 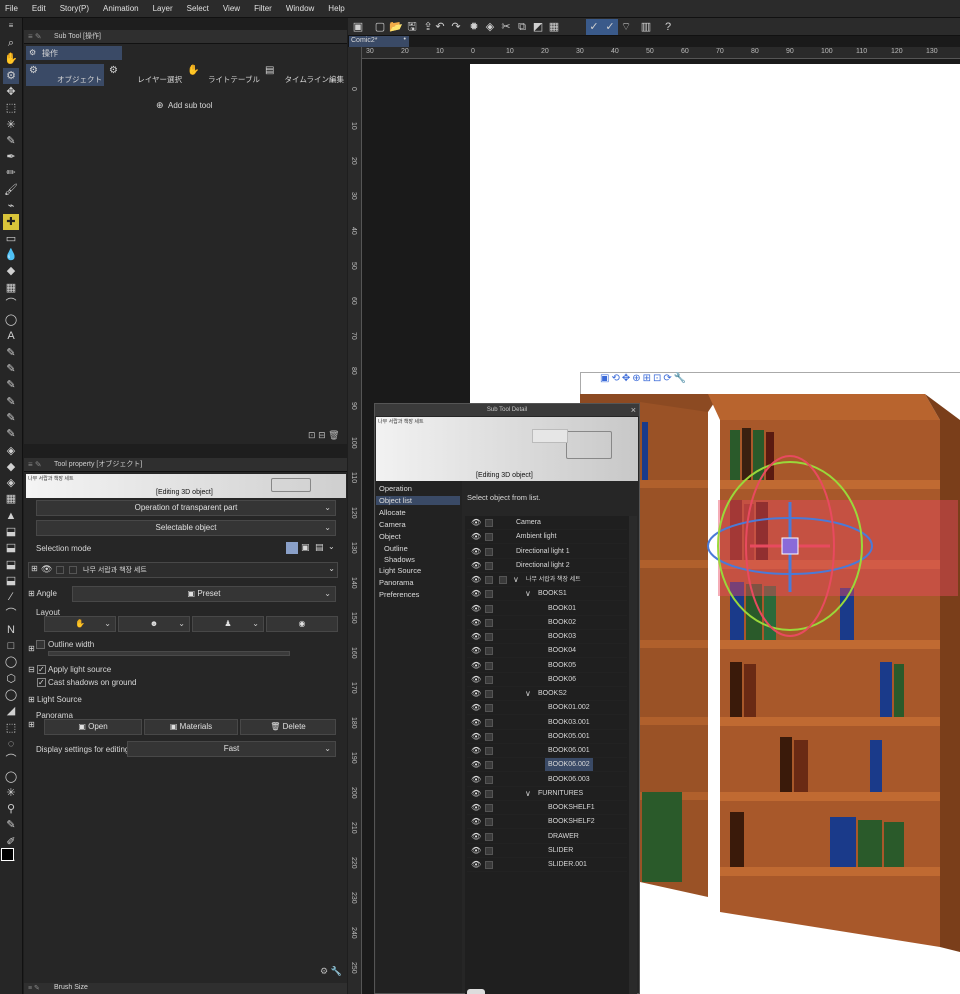 I want to click on fill-bucket-icon: ◈, so click(x=11, y=451).